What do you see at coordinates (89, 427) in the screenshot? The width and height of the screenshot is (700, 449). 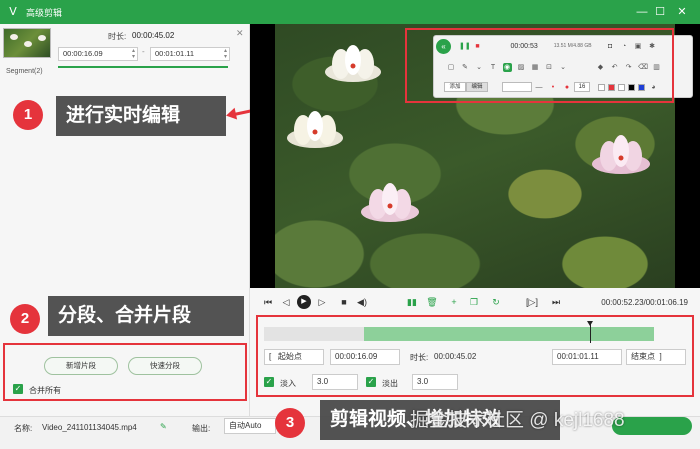 I see `filename: Video_241101134045.mp4` at bounding box center [89, 427].